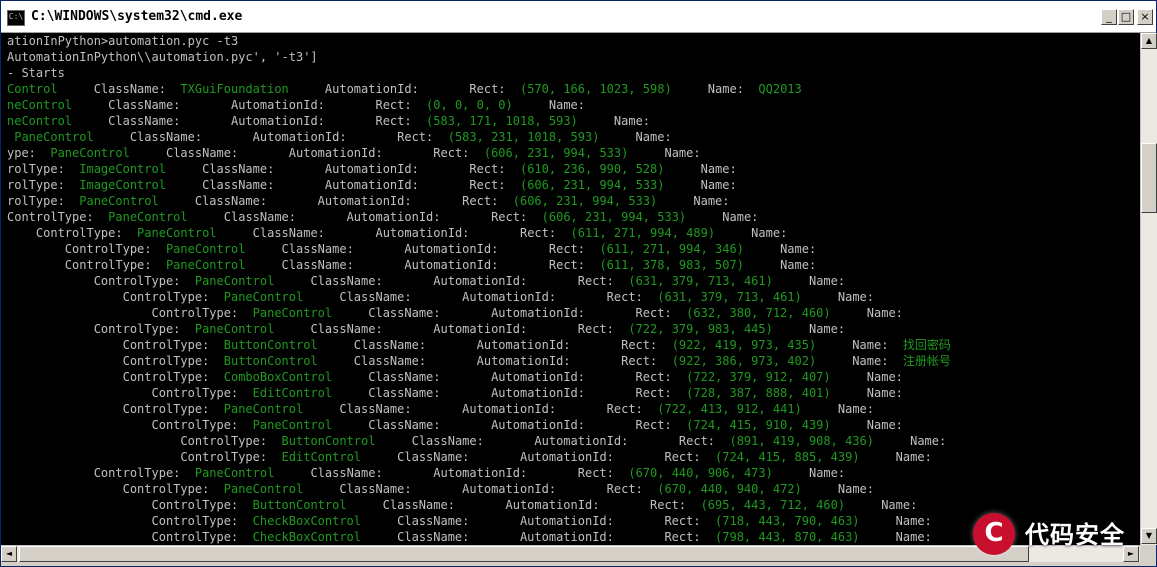 This screenshot has height=567, width=1157. Describe the element at coordinates (1149, 41) in the screenshot. I see `scroll-up-button: ▲` at that location.